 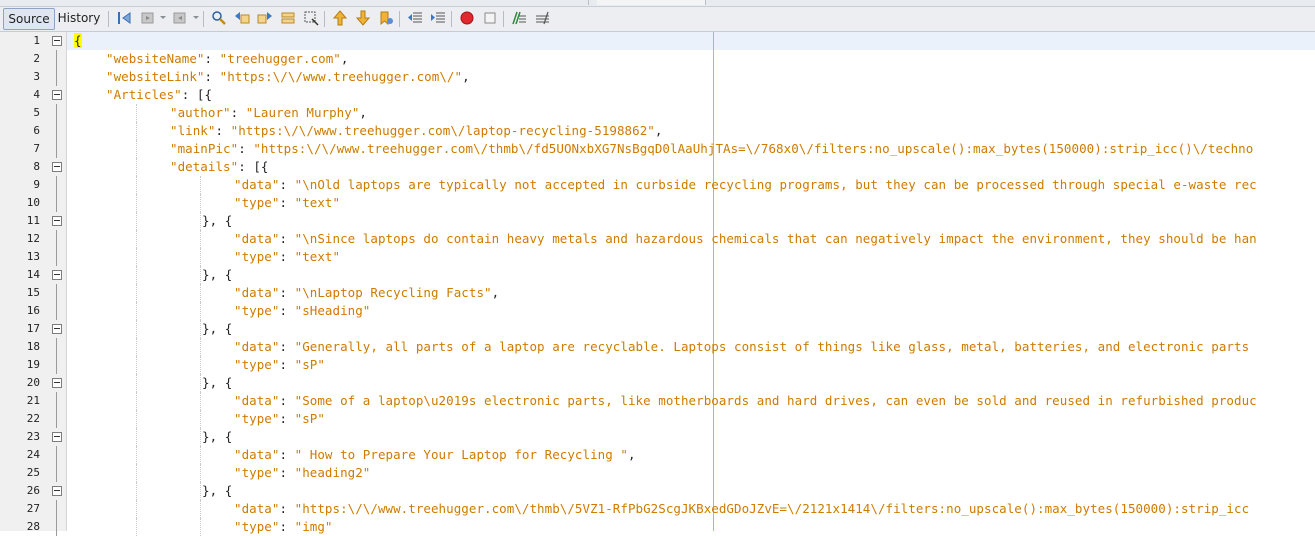 I want to click on find-icon, so click(x=219, y=18).